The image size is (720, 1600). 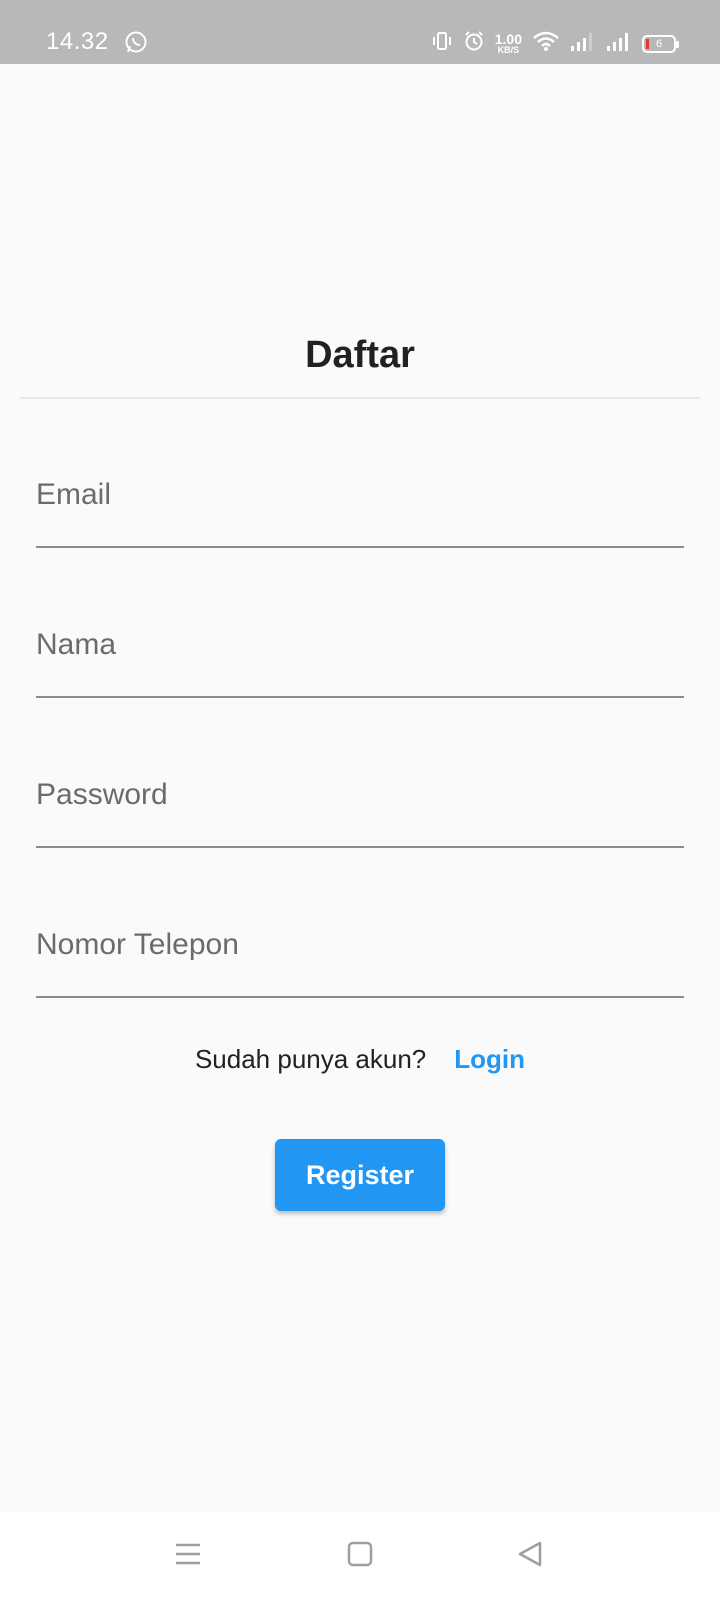 I want to click on network-speed-unit: KB/S, so click(x=508, y=50).